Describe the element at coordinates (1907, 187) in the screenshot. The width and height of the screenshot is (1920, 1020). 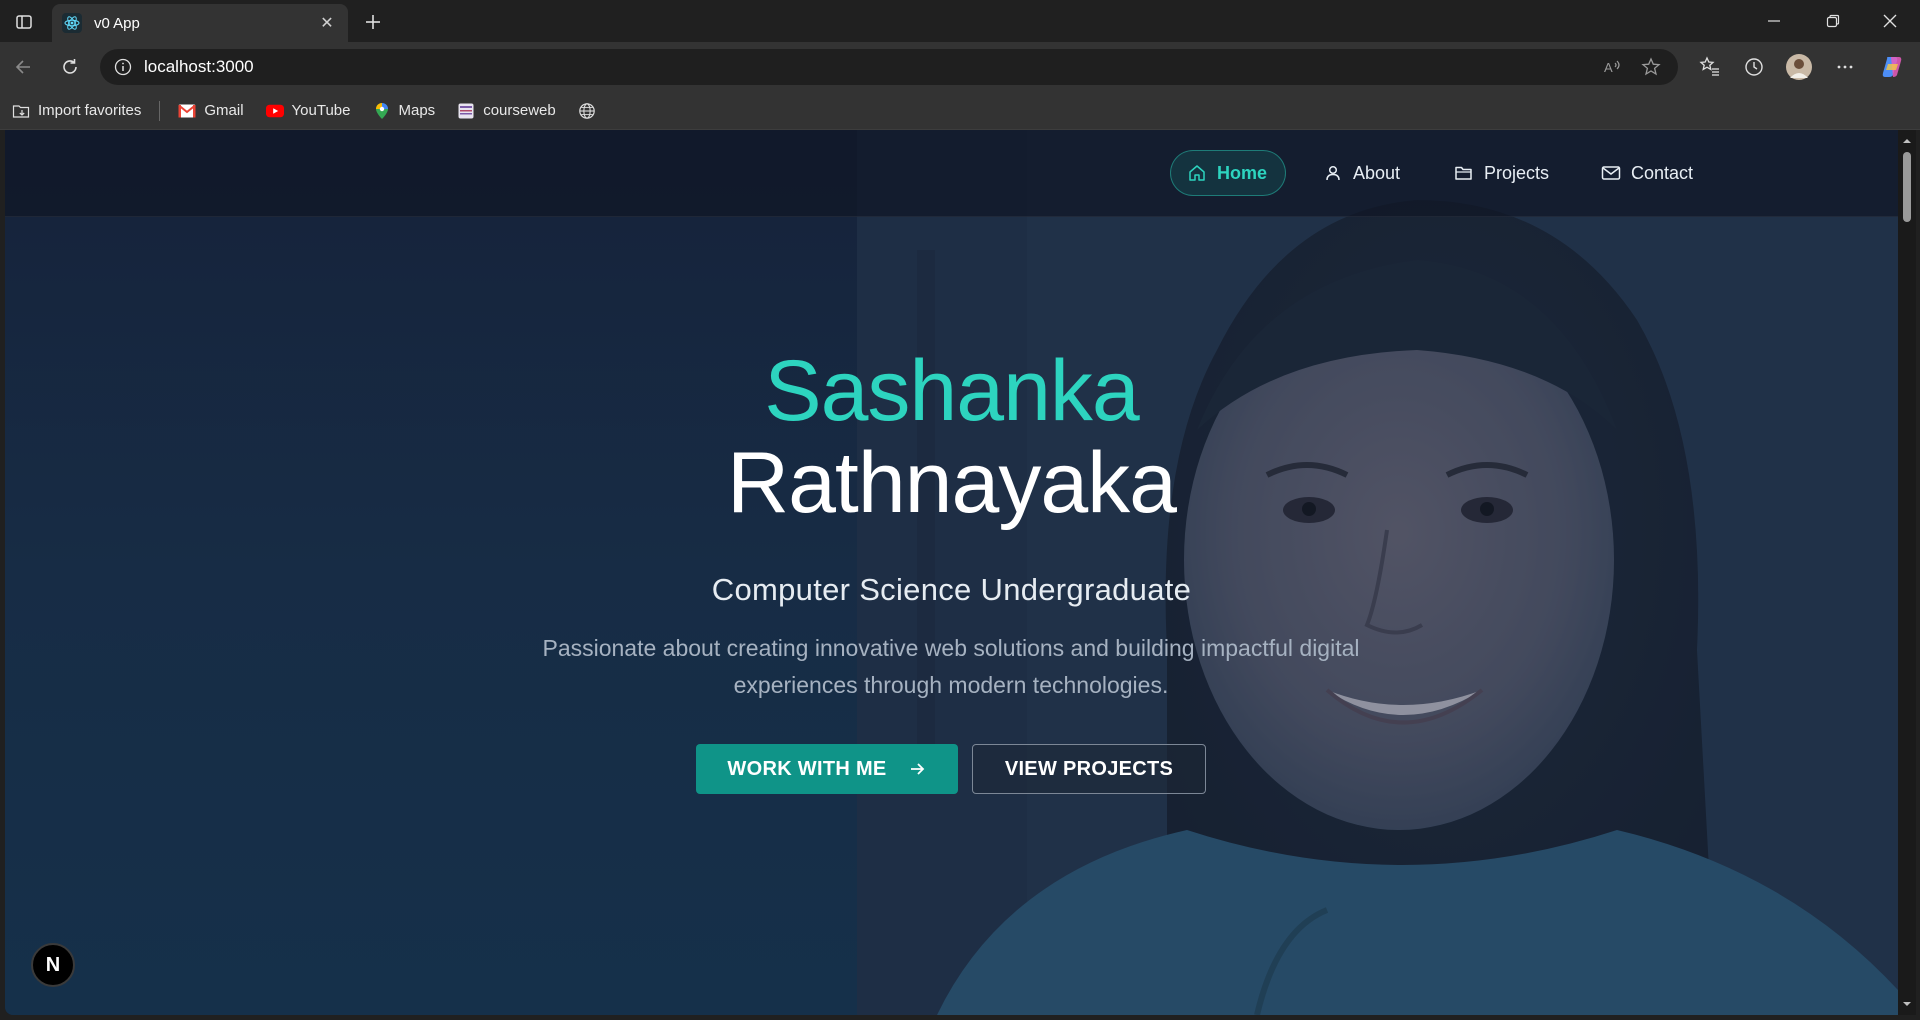
I see `scroll-thumb` at that location.